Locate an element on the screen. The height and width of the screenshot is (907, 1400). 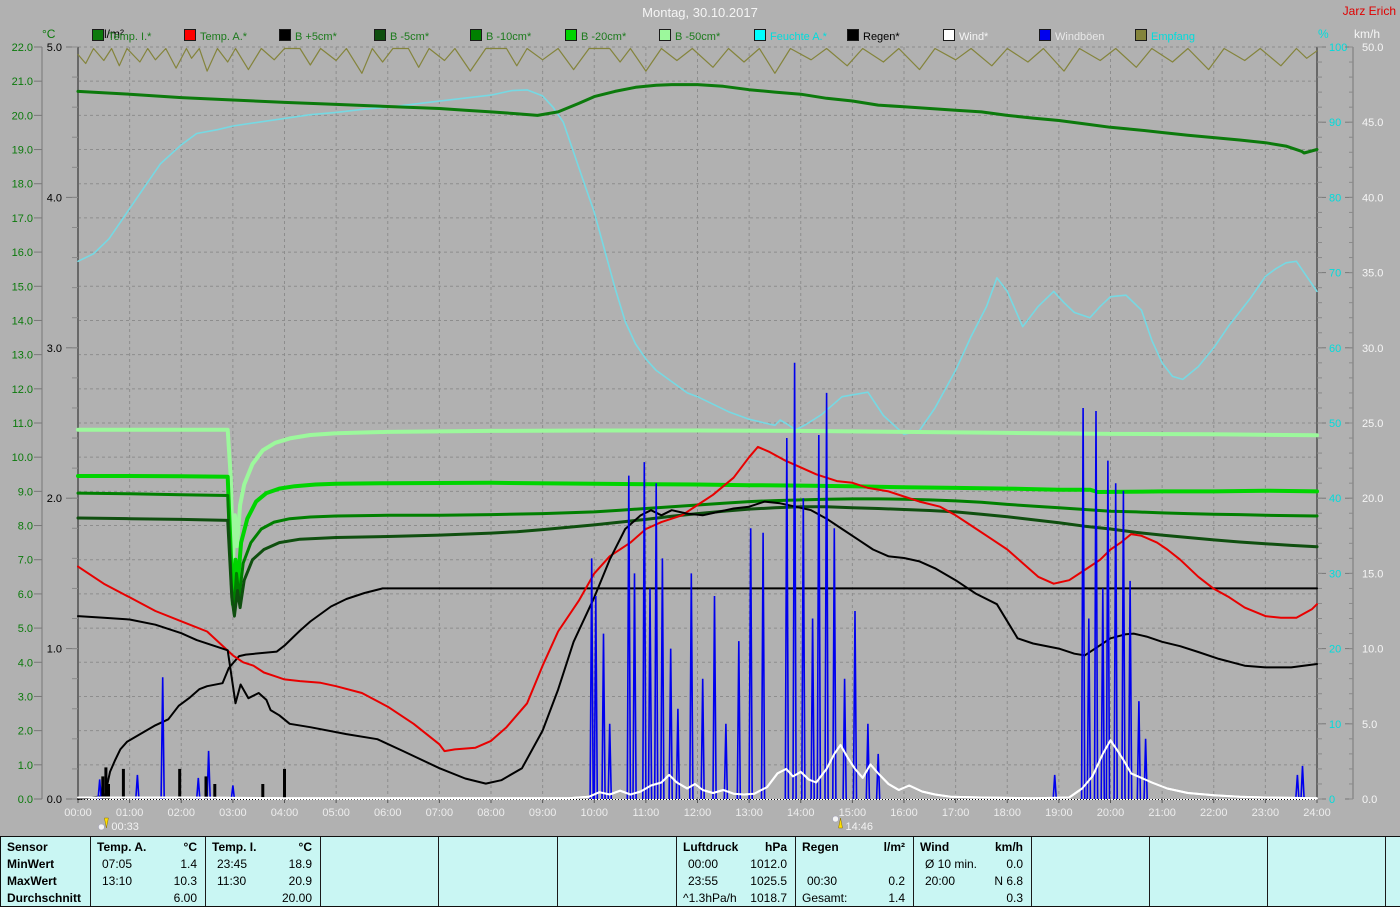
svg-text: 90 is located at coordinates (1335, 123).